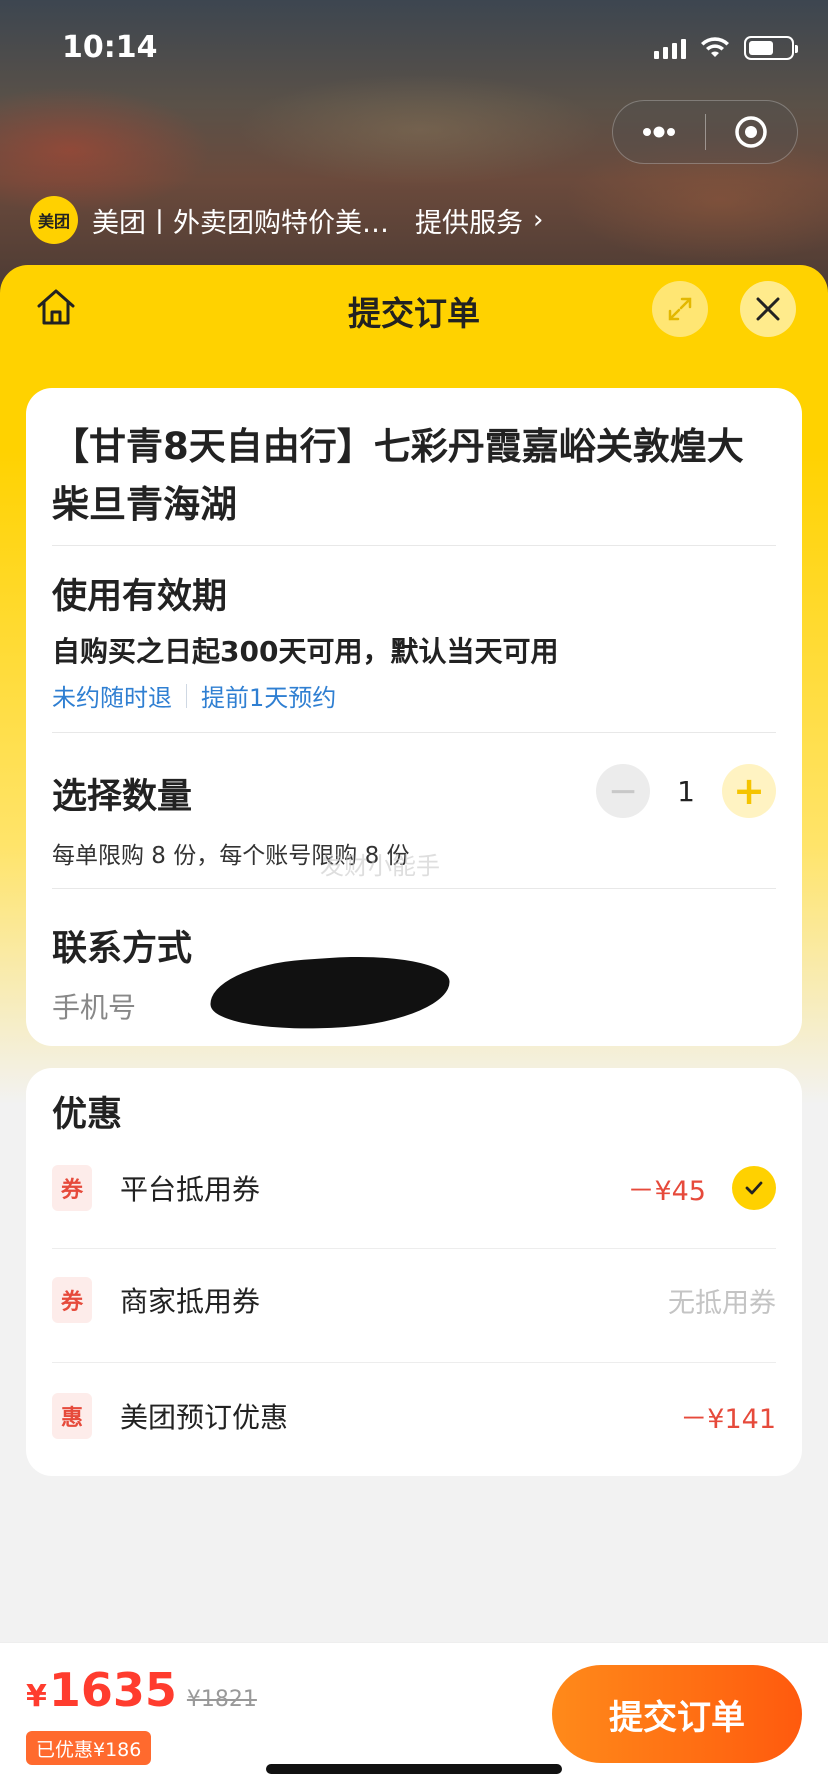 The height and width of the screenshot is (1792, 828). Describe the element at coordinates (666, 1191) in the screenshot. I see `coupon-value: －¥45` at that location.